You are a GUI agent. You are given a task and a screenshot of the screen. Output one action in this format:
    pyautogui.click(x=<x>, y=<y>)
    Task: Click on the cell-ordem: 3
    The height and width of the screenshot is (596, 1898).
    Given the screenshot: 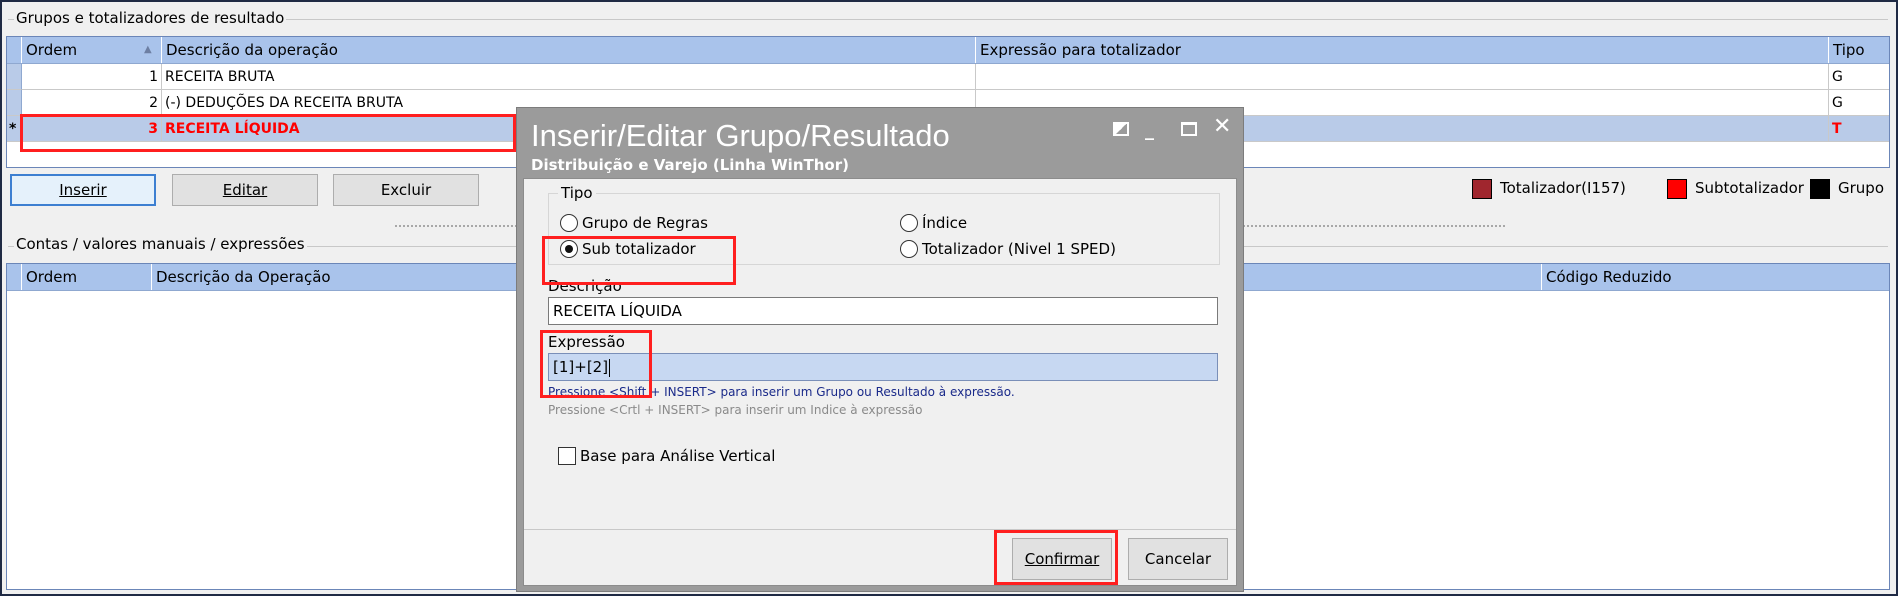 What is the action you would take?
    pyautogui.click(x=92, y=129)
    